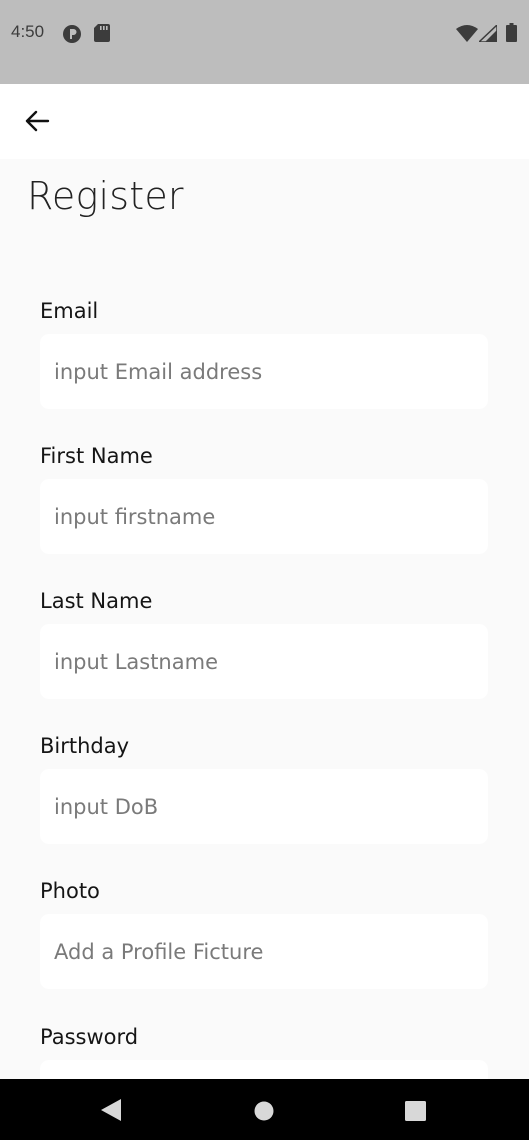 Image resolution: width=529 pixels, height=1140 pixels. Describe the element at coordinates (487, 34) in the screenshot. I see `signal-icon` at that location.